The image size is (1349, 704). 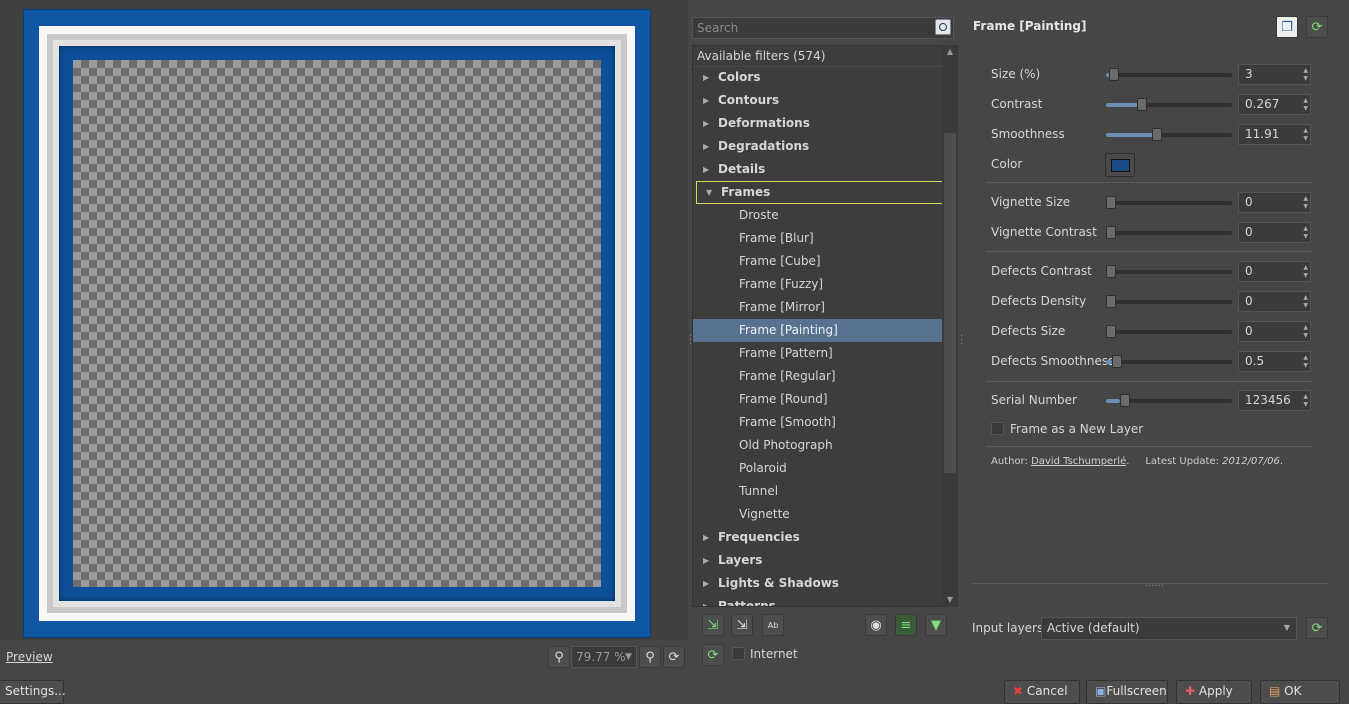 What do you see at coordinates (906, 625) in the screenshot?
I see `expand-collapse-icon: ≡` at bounding box center [906, 625].